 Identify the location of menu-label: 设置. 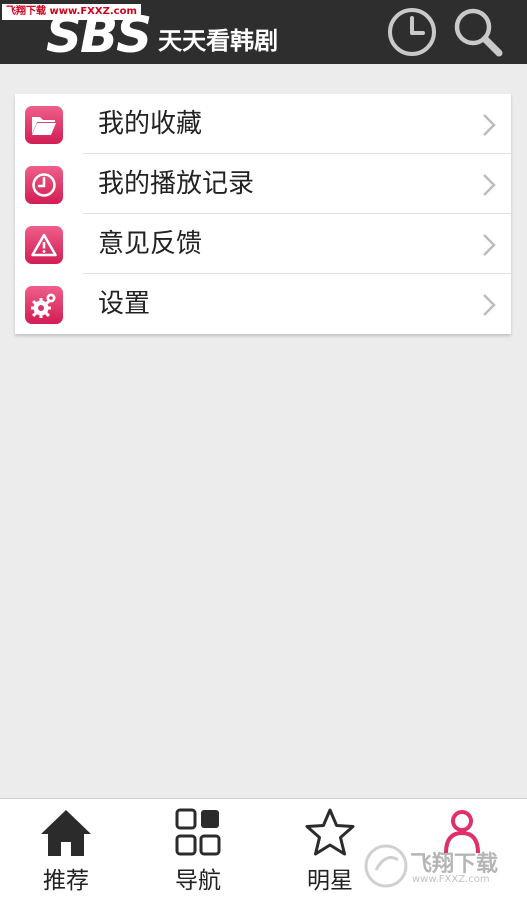
(124, 304).